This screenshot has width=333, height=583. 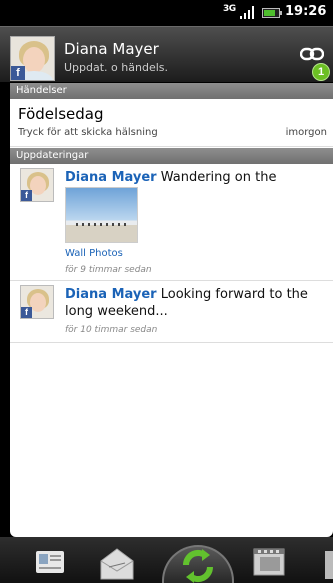 What do you see at coordinates (229, 9) in the screenshot?
I see `network-type: 3G` at bounding box center [229, 9].